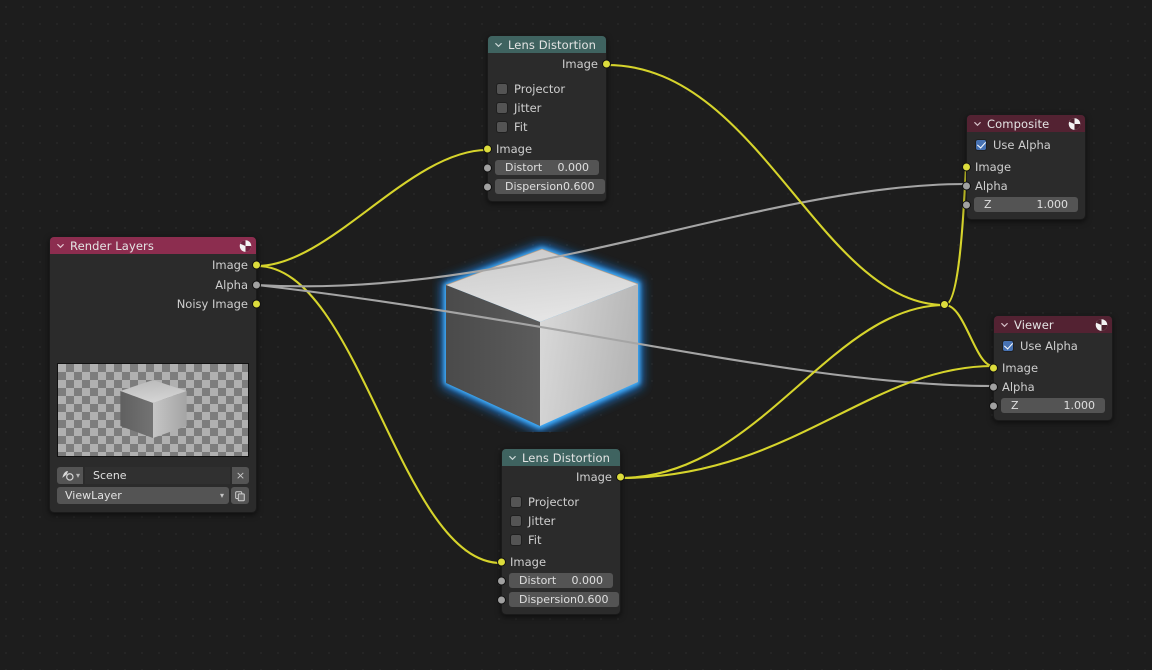 Image resolution: width=1152 pixels, height=670 pixels. What do you see at coordinates (944, 304) in the screenshot?
I see `reroute-node` at bounding box center [944, 304].